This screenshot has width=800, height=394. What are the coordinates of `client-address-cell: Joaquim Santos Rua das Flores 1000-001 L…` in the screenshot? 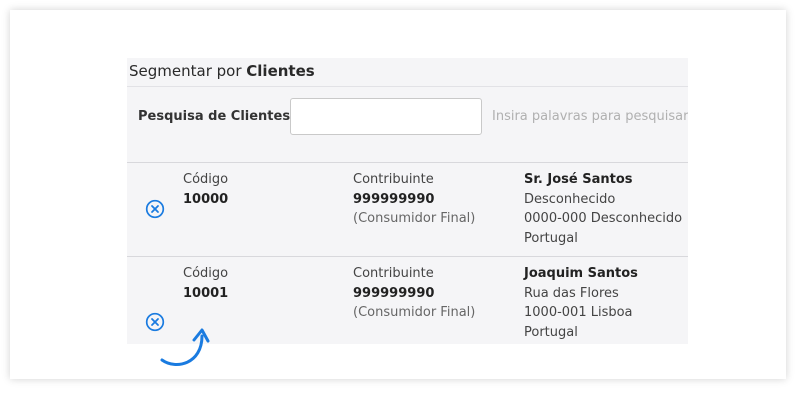 It's located at (581, 303).